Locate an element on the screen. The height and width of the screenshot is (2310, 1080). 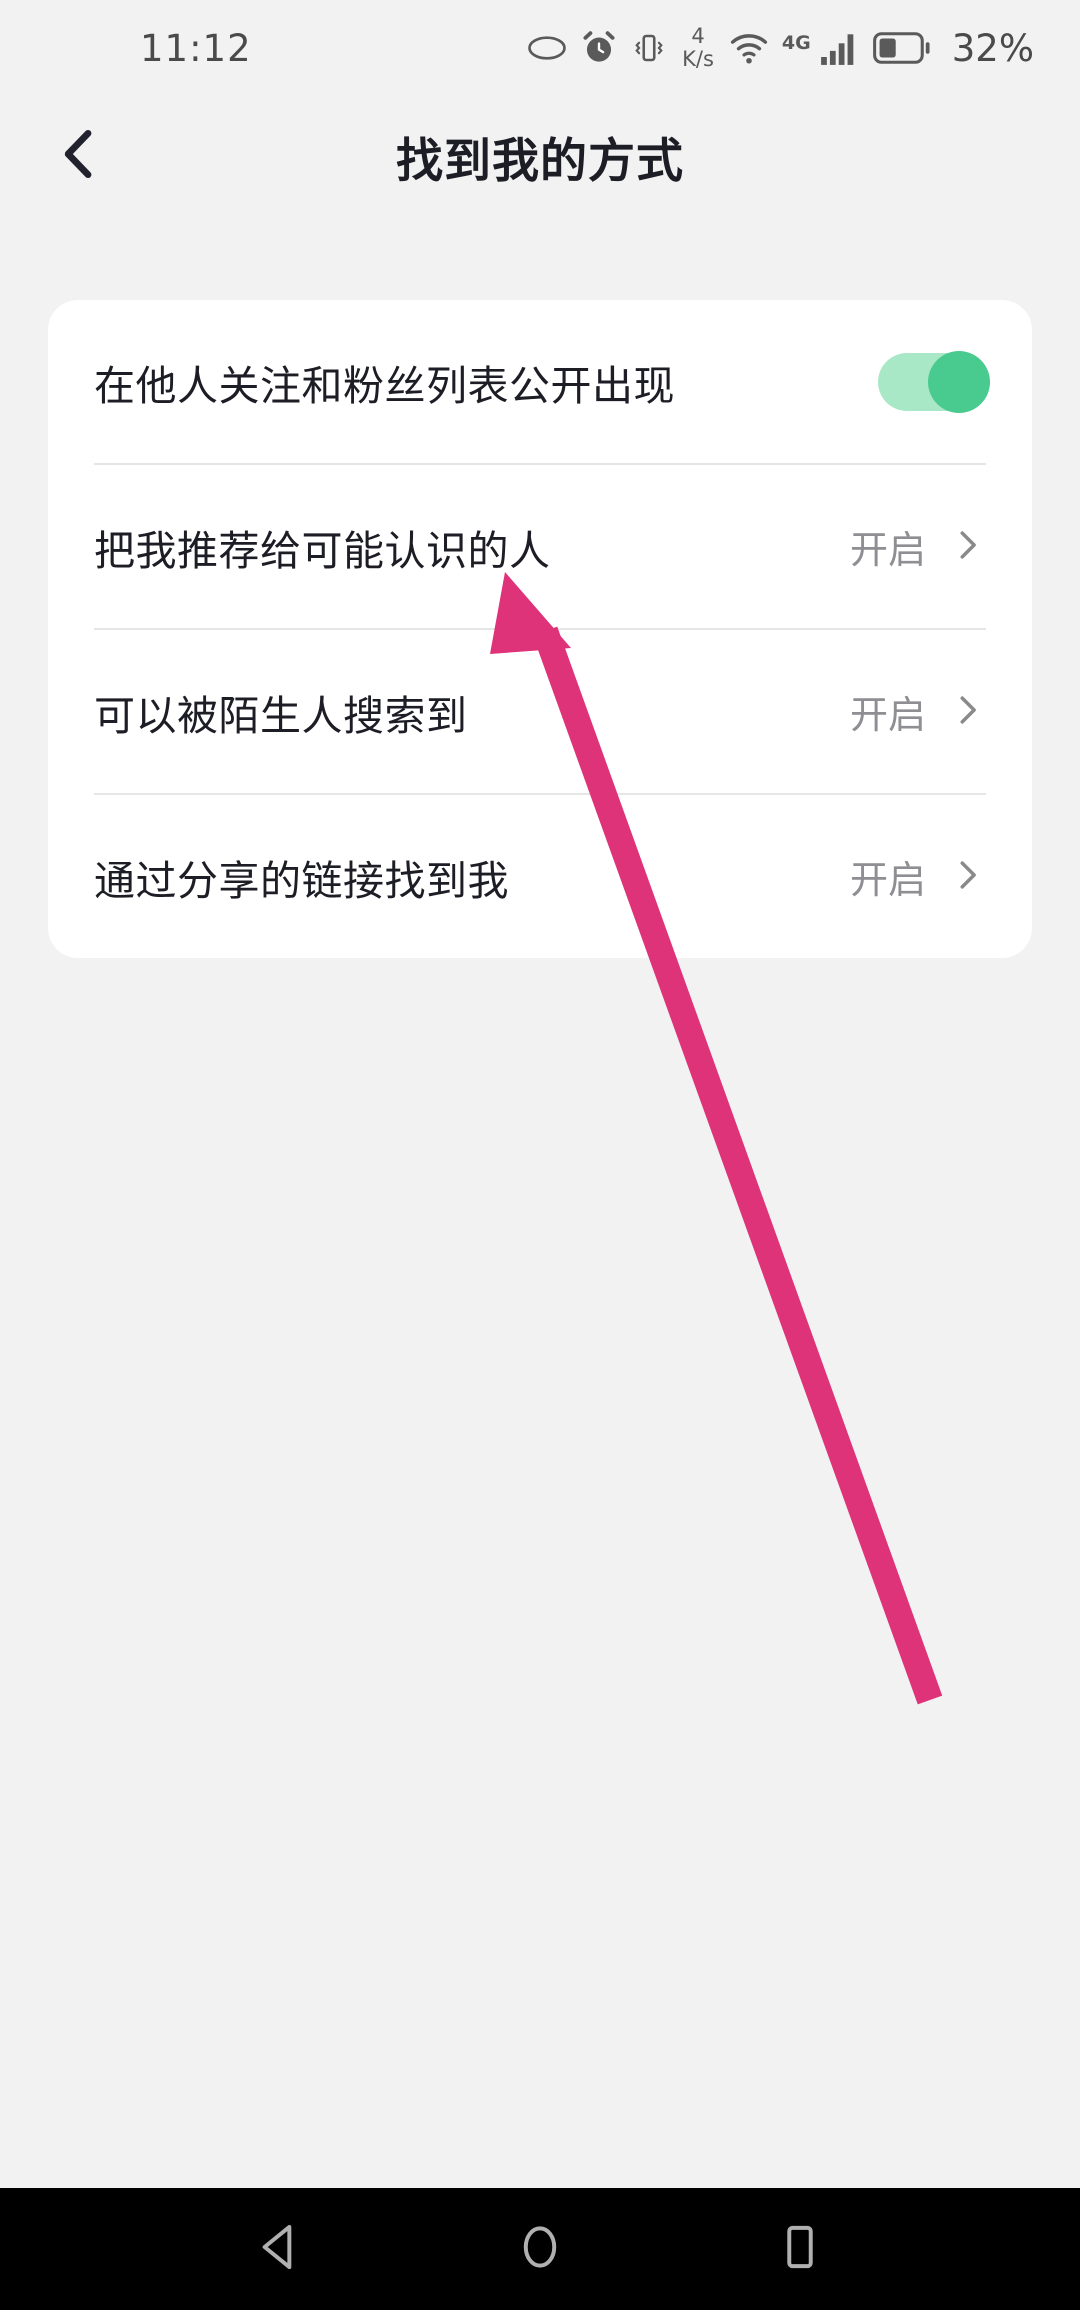
nav-home-icon is located at coordinates (540, 2249).